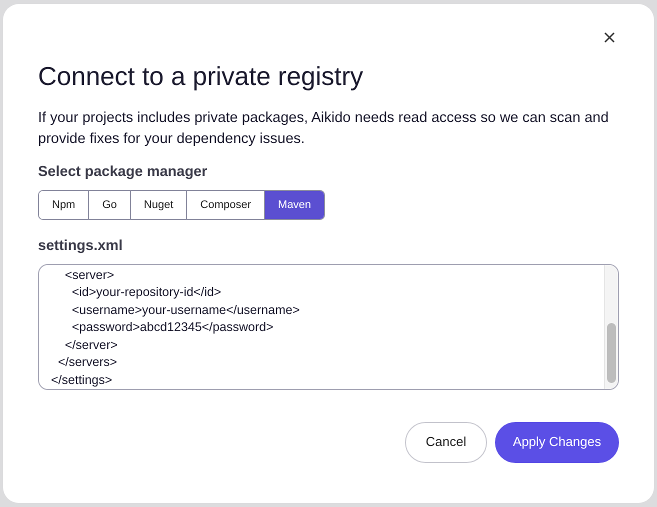 Image resolution: width=657 pixels, height=507 pixels. I want to click on code-line: <username>your-username</username>, so click(185, 310).